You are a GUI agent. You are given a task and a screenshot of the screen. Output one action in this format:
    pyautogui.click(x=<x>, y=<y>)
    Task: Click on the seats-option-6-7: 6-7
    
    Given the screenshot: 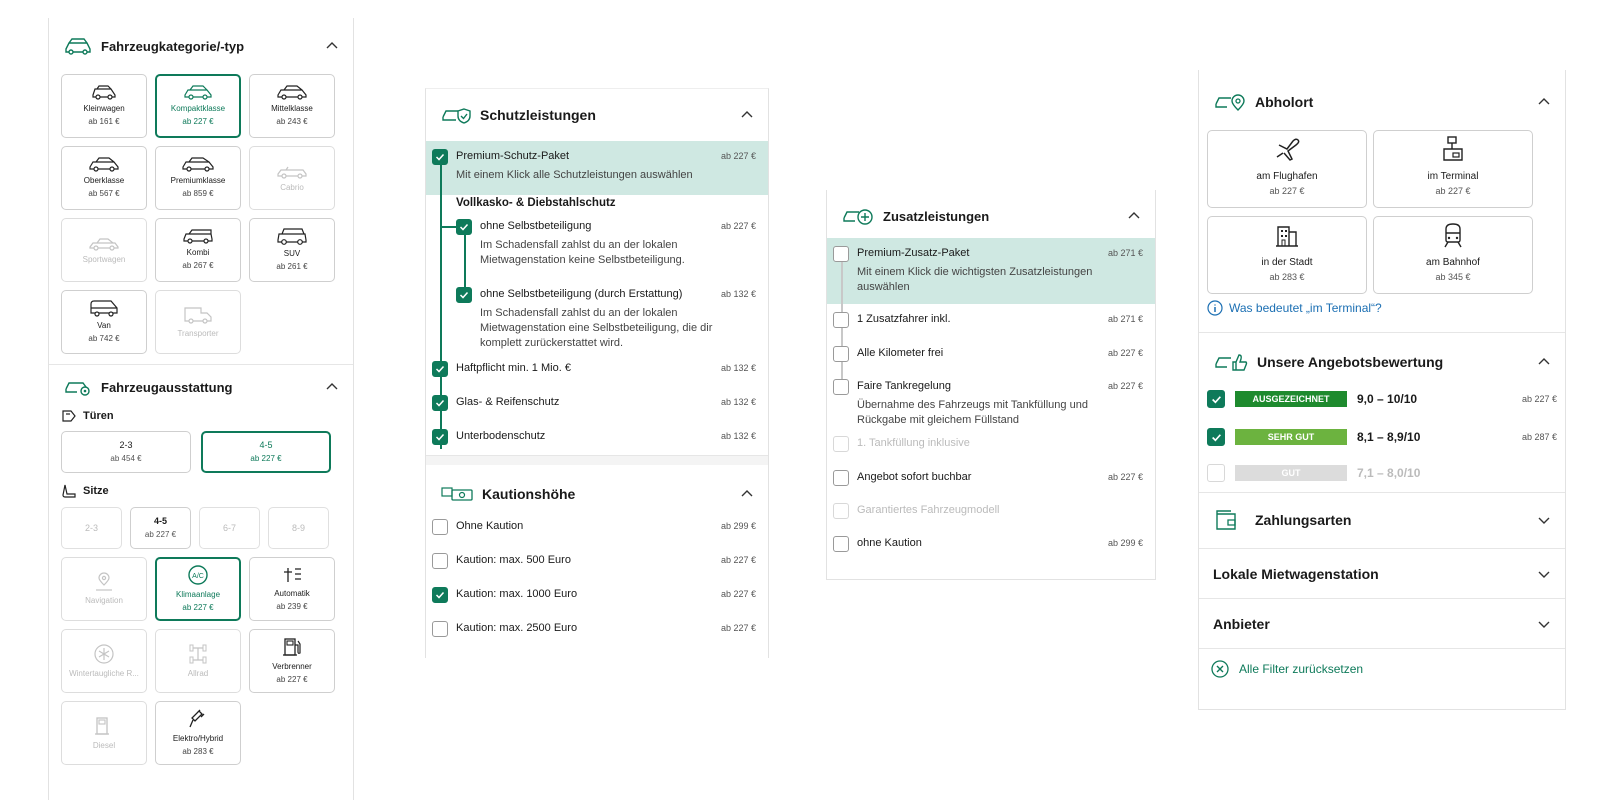 What is the action you would take?
    pyautogui.click(x=229, y=528)
    